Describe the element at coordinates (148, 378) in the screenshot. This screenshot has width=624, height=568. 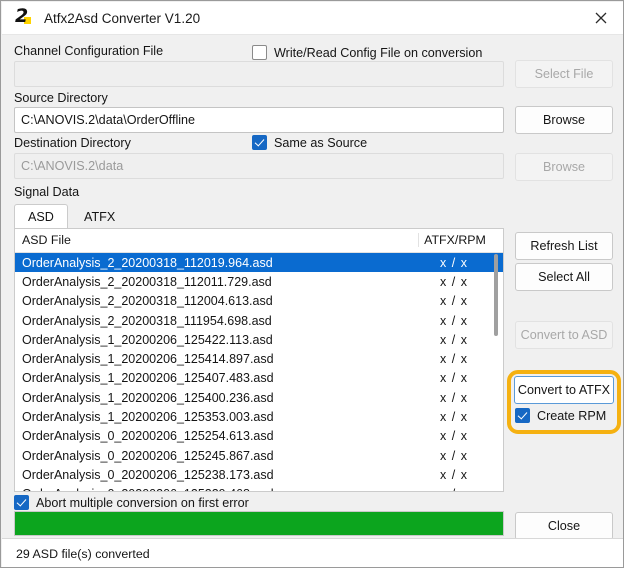
I see `asd-file-name: OrderAnalysis_1_20200206_125407.483.asd` at that location.